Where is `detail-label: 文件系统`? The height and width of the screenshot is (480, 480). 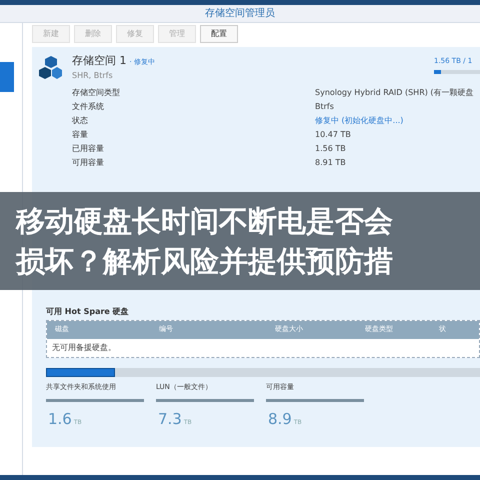
detail-label: 文件系统 is located at coordinates (88, 106).